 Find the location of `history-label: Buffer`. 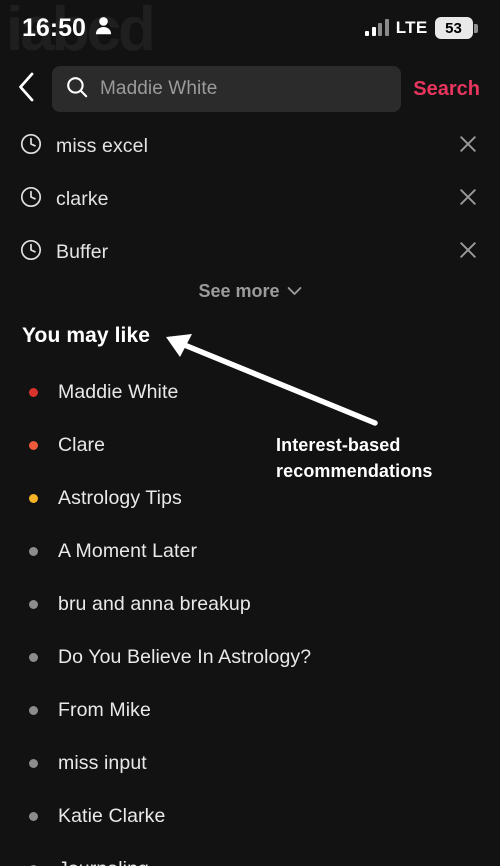

history-label: Buffer is located at coordinates (82, 252).